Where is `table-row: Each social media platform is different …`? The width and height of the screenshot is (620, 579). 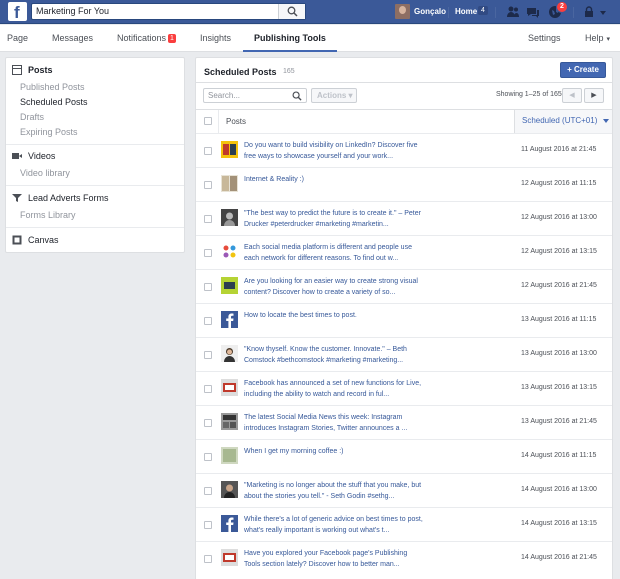 table-row: Each social media platform is different … is located at coordinates (404, 252).